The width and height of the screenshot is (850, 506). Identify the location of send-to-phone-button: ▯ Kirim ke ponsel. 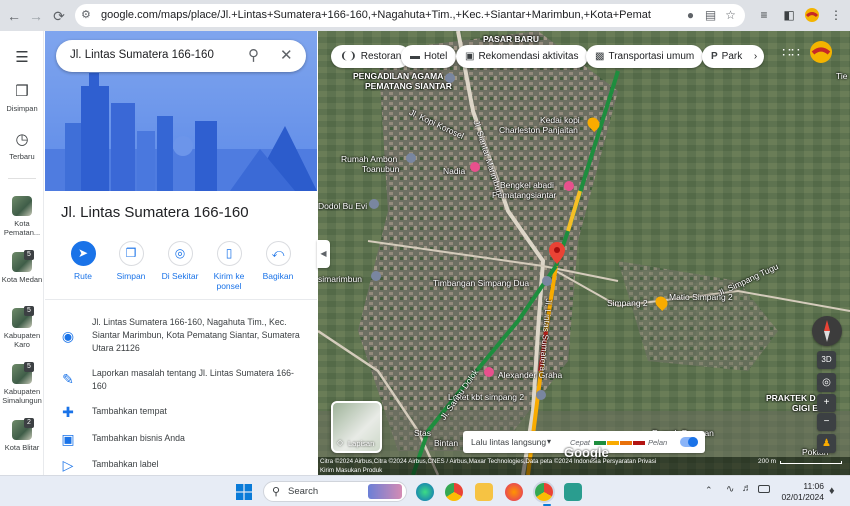
(229, 266).